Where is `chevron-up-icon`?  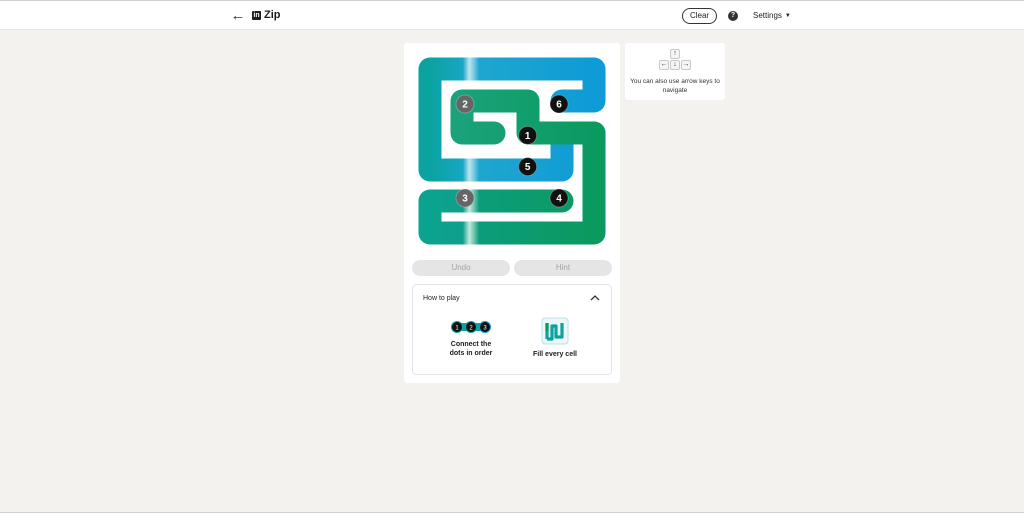
chevron-up-icon is located at coordinates (595, 298).